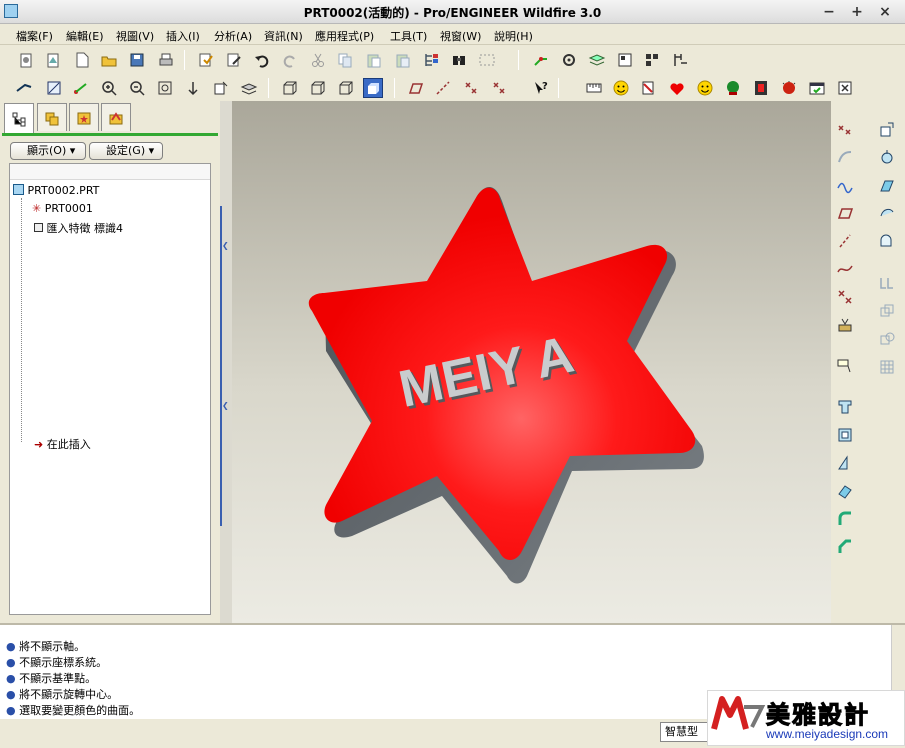  What do you see at coordinates (887, 311) in the screenshot?
I see `merge-tool-icon` at bounding box center [887, 311].